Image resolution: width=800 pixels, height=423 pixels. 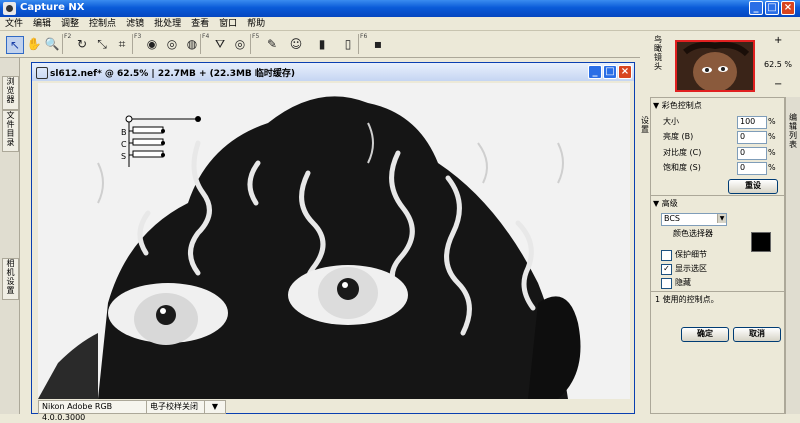 I want to click on toolbar-group-label-f4: F4, so click(x=204, y=44).